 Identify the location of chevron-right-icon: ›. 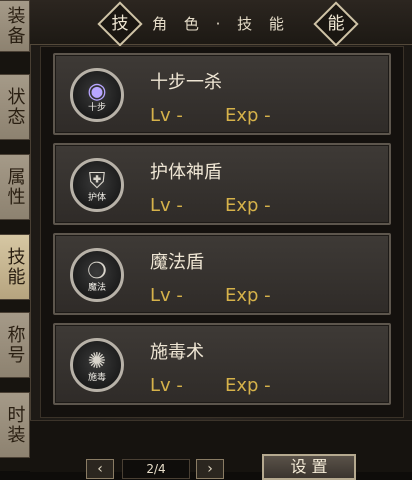
(210, 469).